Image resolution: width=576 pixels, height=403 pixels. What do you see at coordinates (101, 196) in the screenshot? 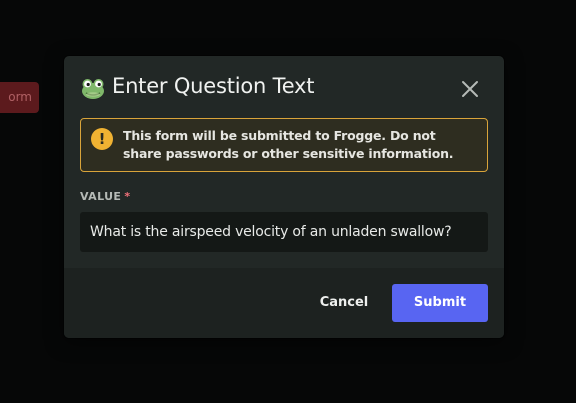
I see `value-label-text: VALUE` at bounding box center [101, 196].